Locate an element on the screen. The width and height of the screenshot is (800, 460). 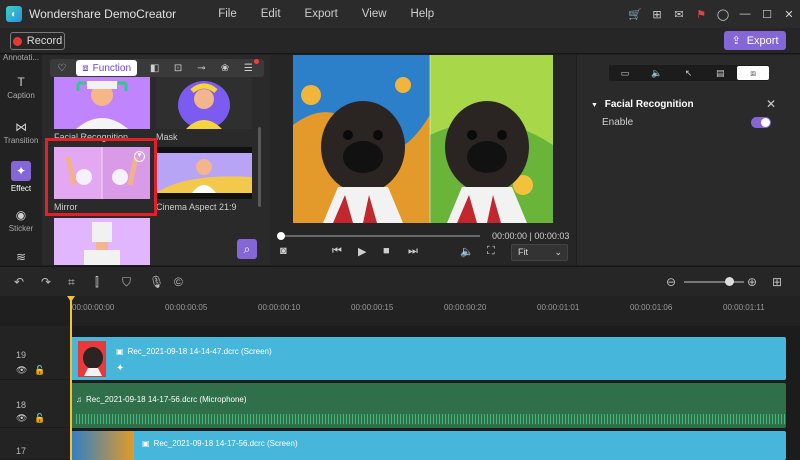
track-lane-17: ▣ Rec_2021-09-18 14-17-56.dcrc (Screen) is located at coordinates (435, 444).